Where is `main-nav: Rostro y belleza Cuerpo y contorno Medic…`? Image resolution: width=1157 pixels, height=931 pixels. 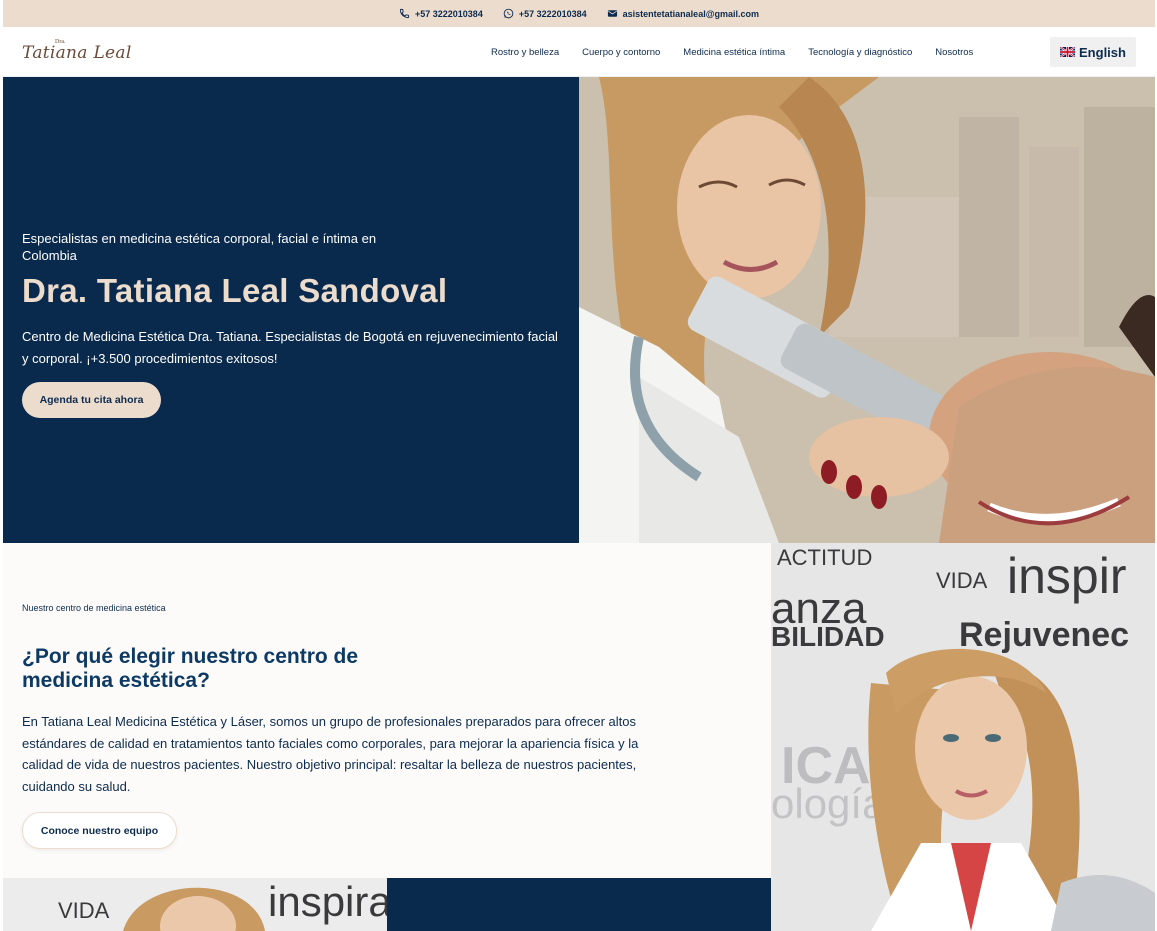
main-nav: Rostro y belleza Cuerpo y contorno Medic… is located at coordinates (743, 52).